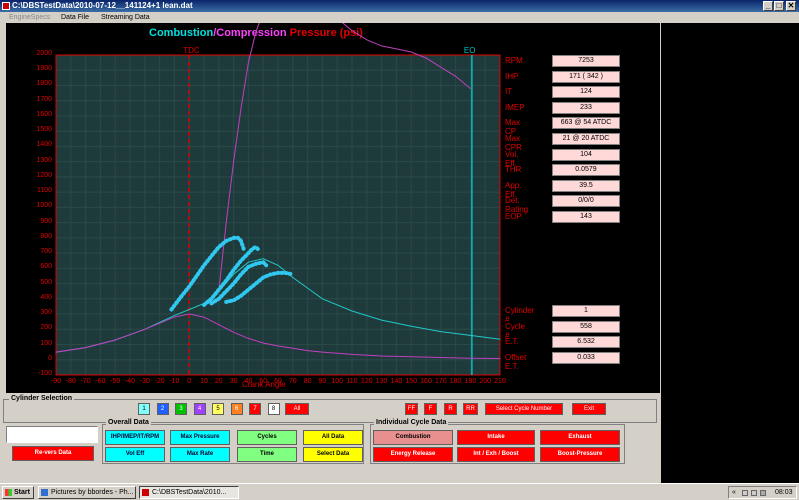 The width and height of the screenshot is (799, 500). I want to click on exit-button: Exit, so click(589, 409).